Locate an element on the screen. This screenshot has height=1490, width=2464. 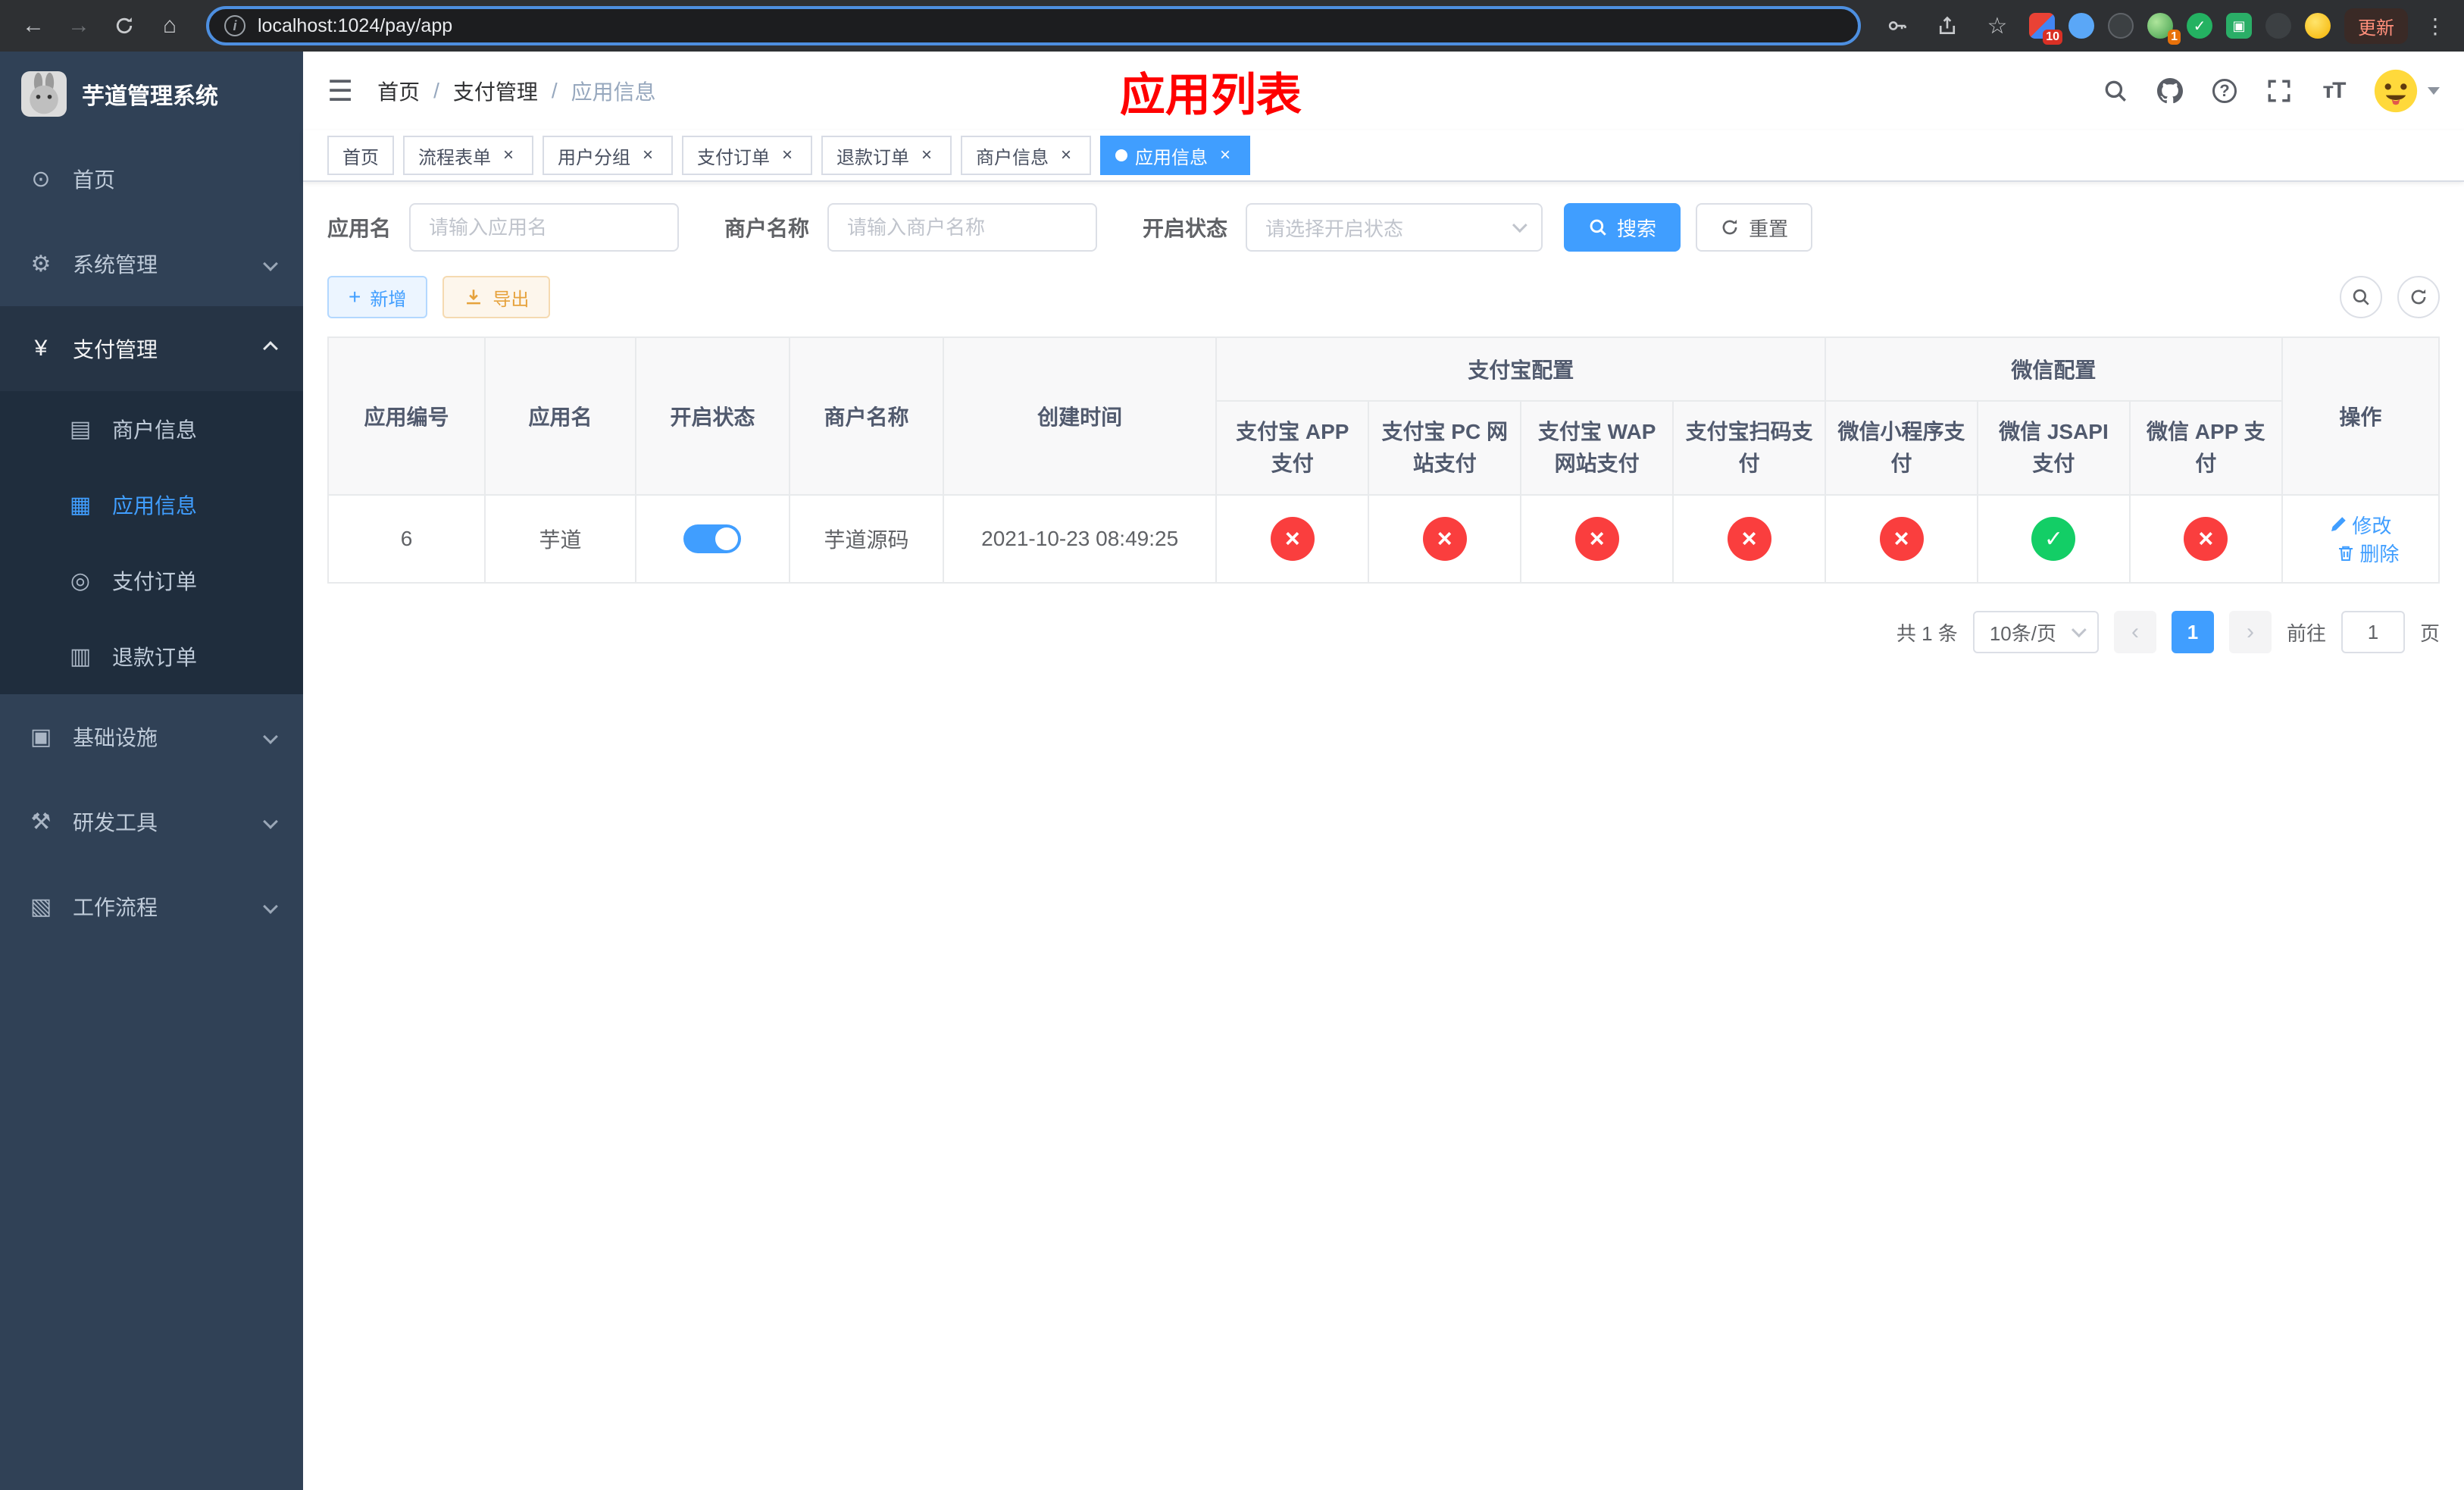
hide-search-button is located at coordinates (2361, 297).